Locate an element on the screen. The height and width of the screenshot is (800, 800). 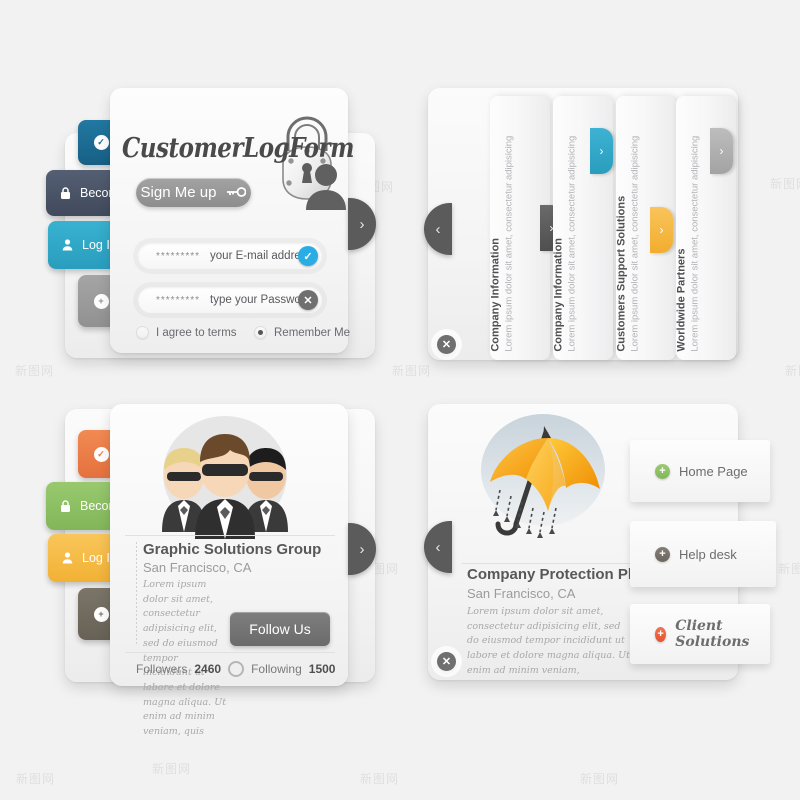
follow-us-label: Follow Us is located at coordinates (280, 629).